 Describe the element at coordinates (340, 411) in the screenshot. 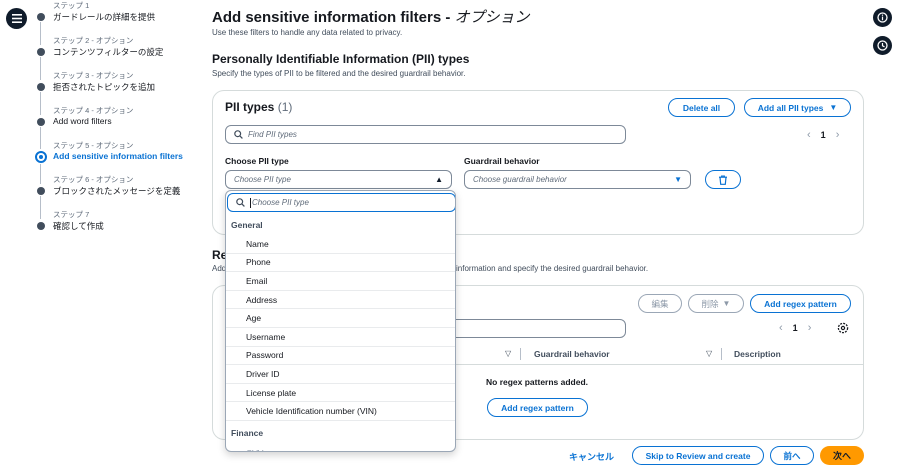

I see `option-vin: Vehicle Identification number (VIN)` at that location.